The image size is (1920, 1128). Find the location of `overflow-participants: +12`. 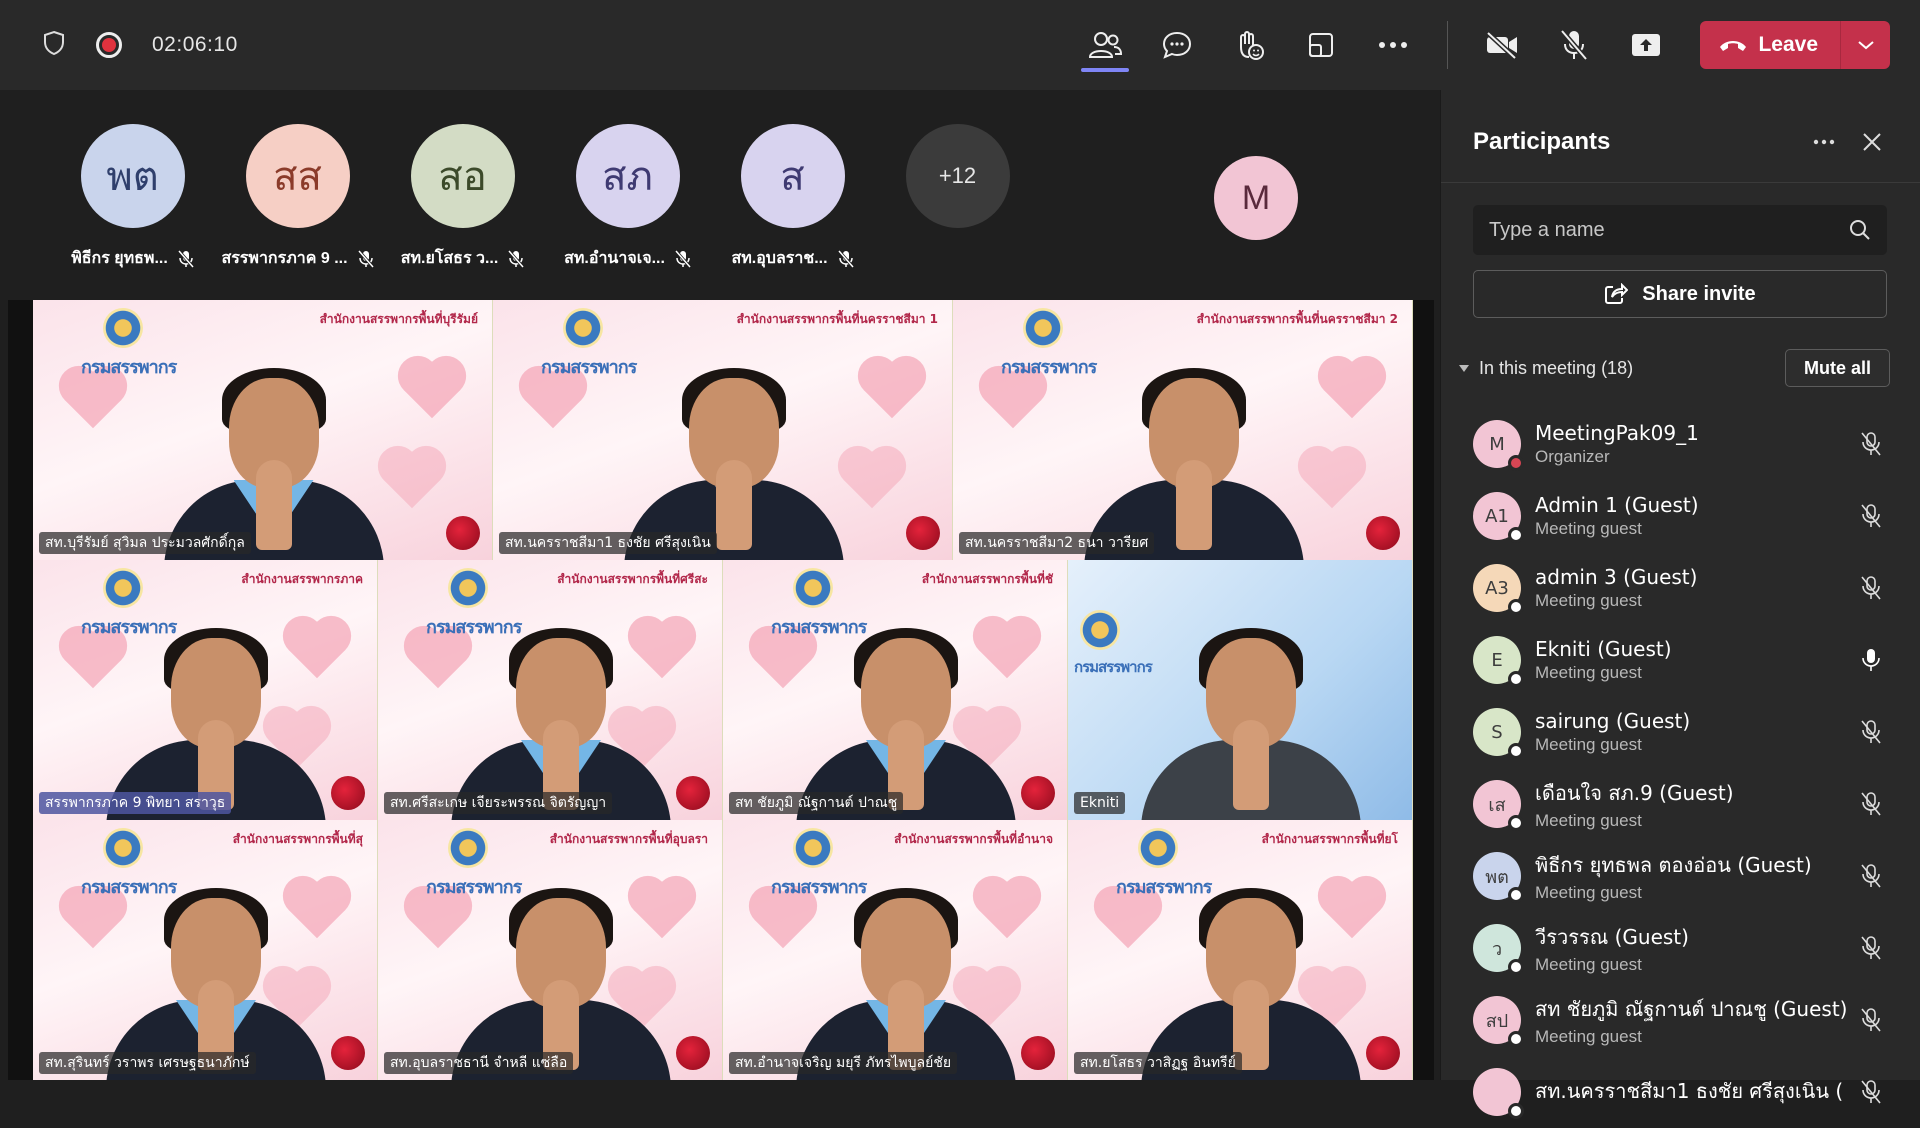

overflow-participants: +12 is located at coordinates (957, 197).